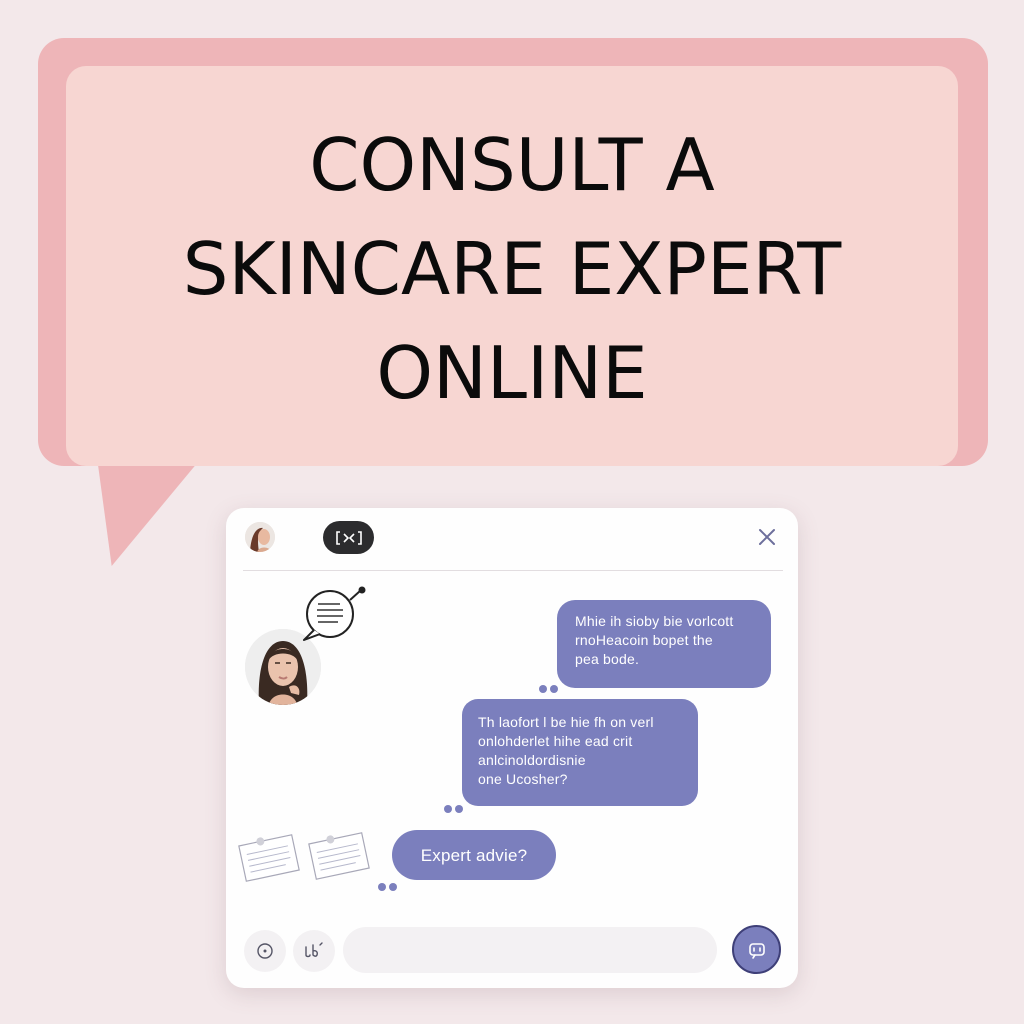 Image resolution: width=1024 pixels, height=1024 pixels. Describe the element at coordinates (335, 616) in the screenshot. I see `thought-bubble-icon` at that location.